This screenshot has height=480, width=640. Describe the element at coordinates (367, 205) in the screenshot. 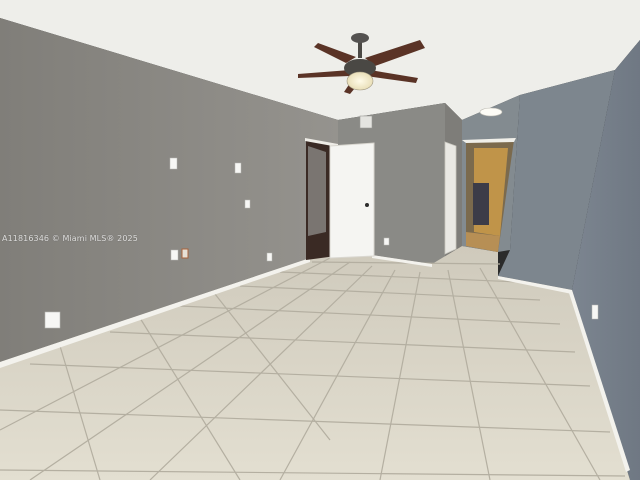

I see `door-knob` at that location.